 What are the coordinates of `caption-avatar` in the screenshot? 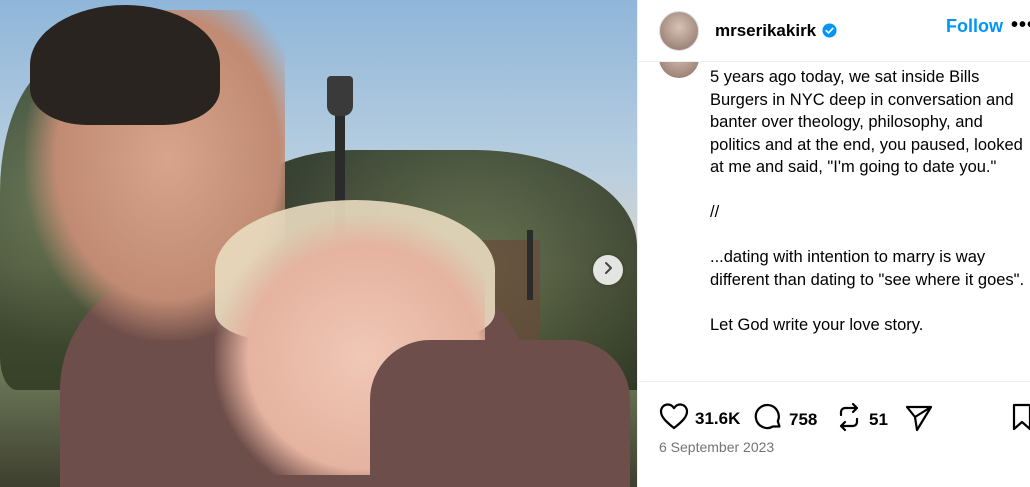 It's located at (679, 70).